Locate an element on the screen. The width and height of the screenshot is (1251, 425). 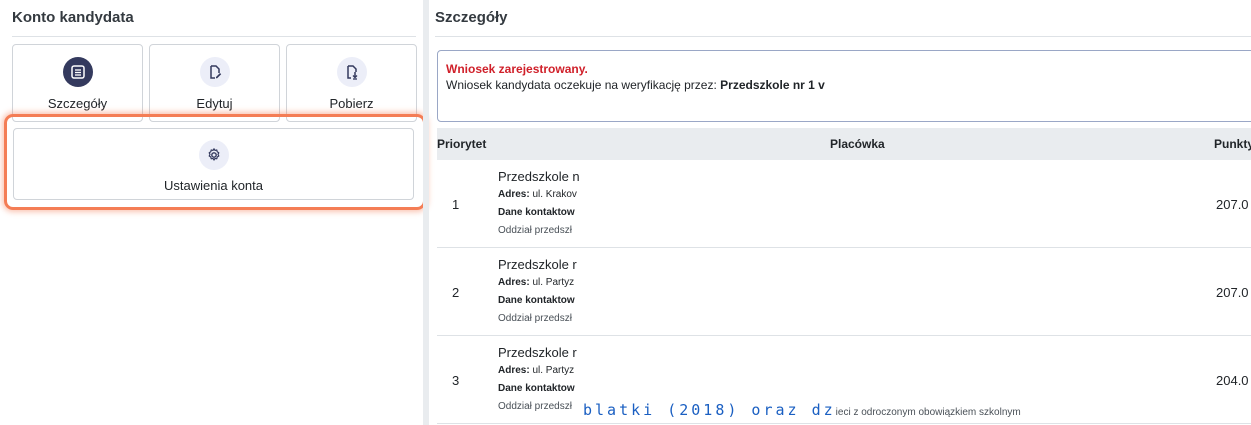
row-address: Adres: ul. Krakov is located at coordinates (537, 194).